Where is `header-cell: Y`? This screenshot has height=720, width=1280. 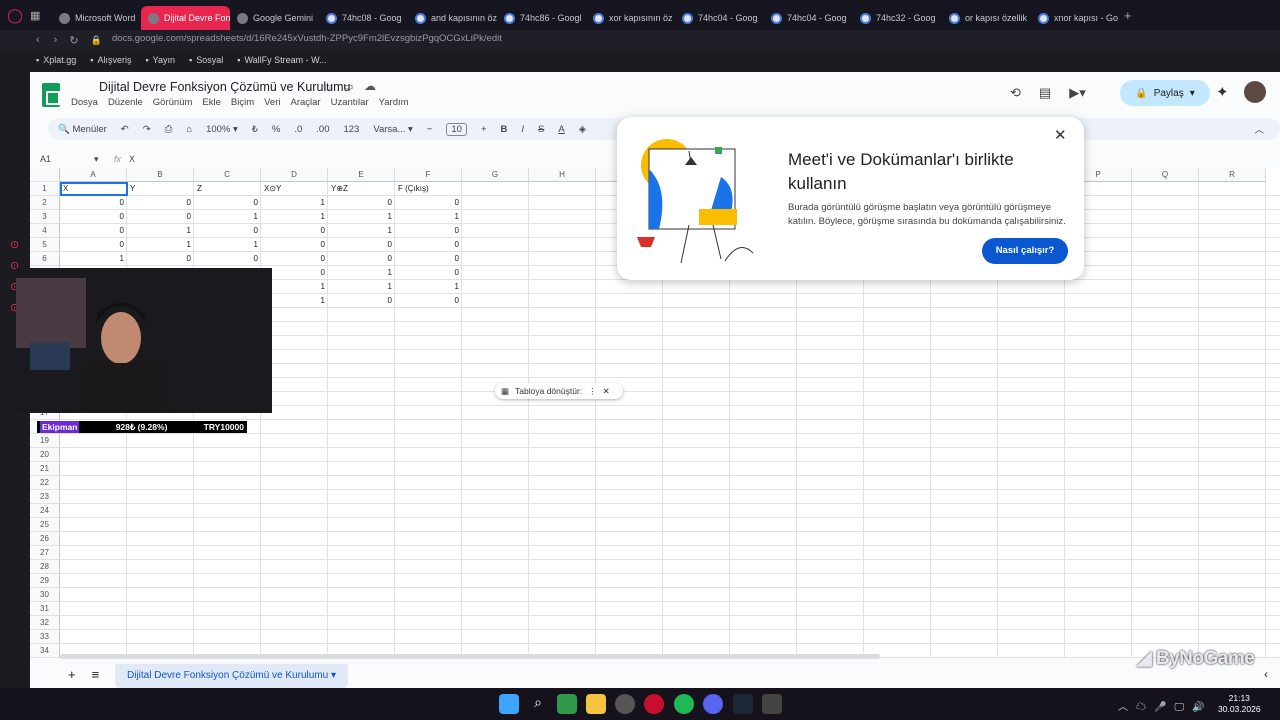 header-cell: Y is located at coordinates (160, 189).